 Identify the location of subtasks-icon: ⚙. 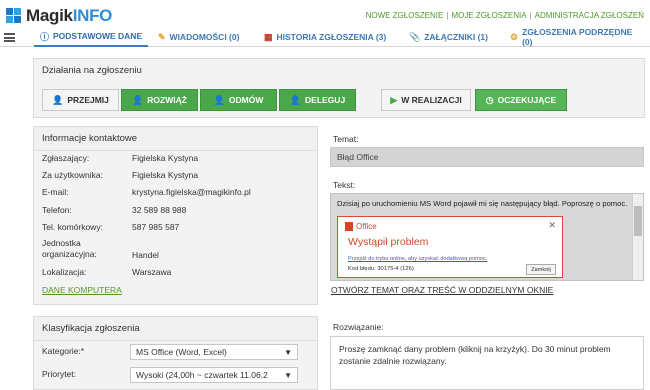
(514, 36).